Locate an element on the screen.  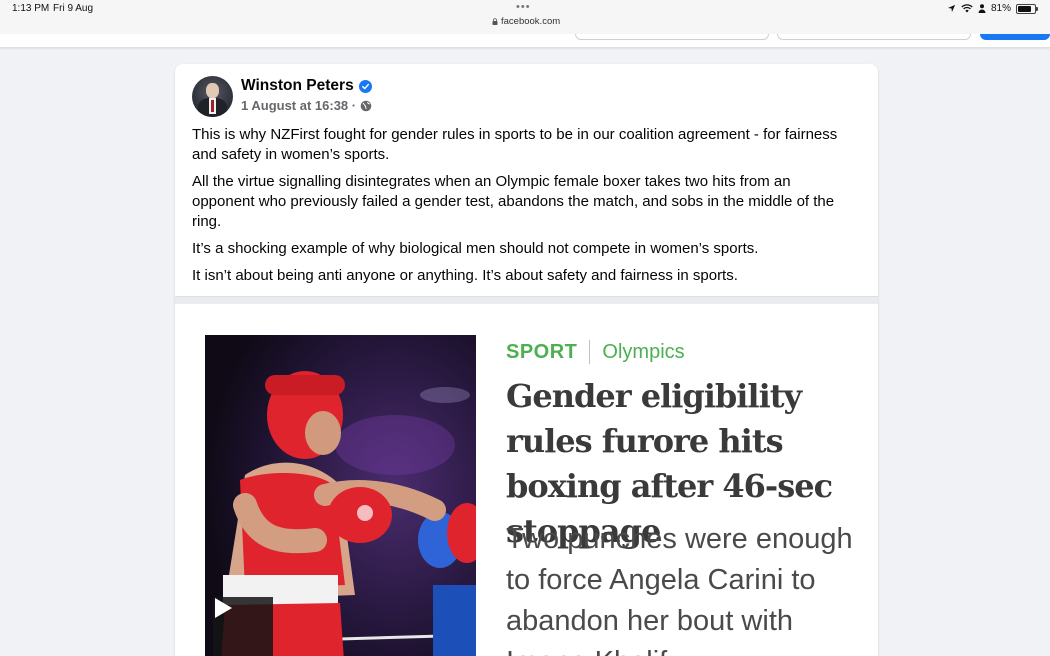
play-icon is located at coordinates (223, 608).